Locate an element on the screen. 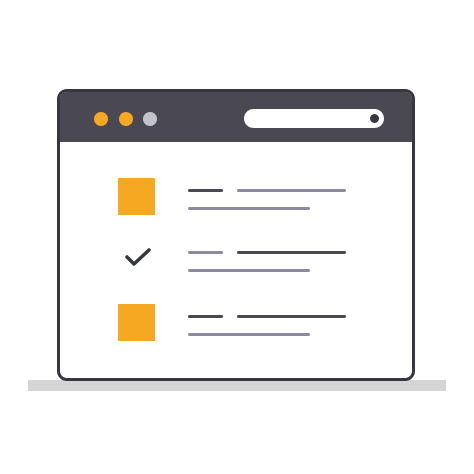 The height and width of the screenshot is (474, 474). check-icon is located at coordinates (138, 257).